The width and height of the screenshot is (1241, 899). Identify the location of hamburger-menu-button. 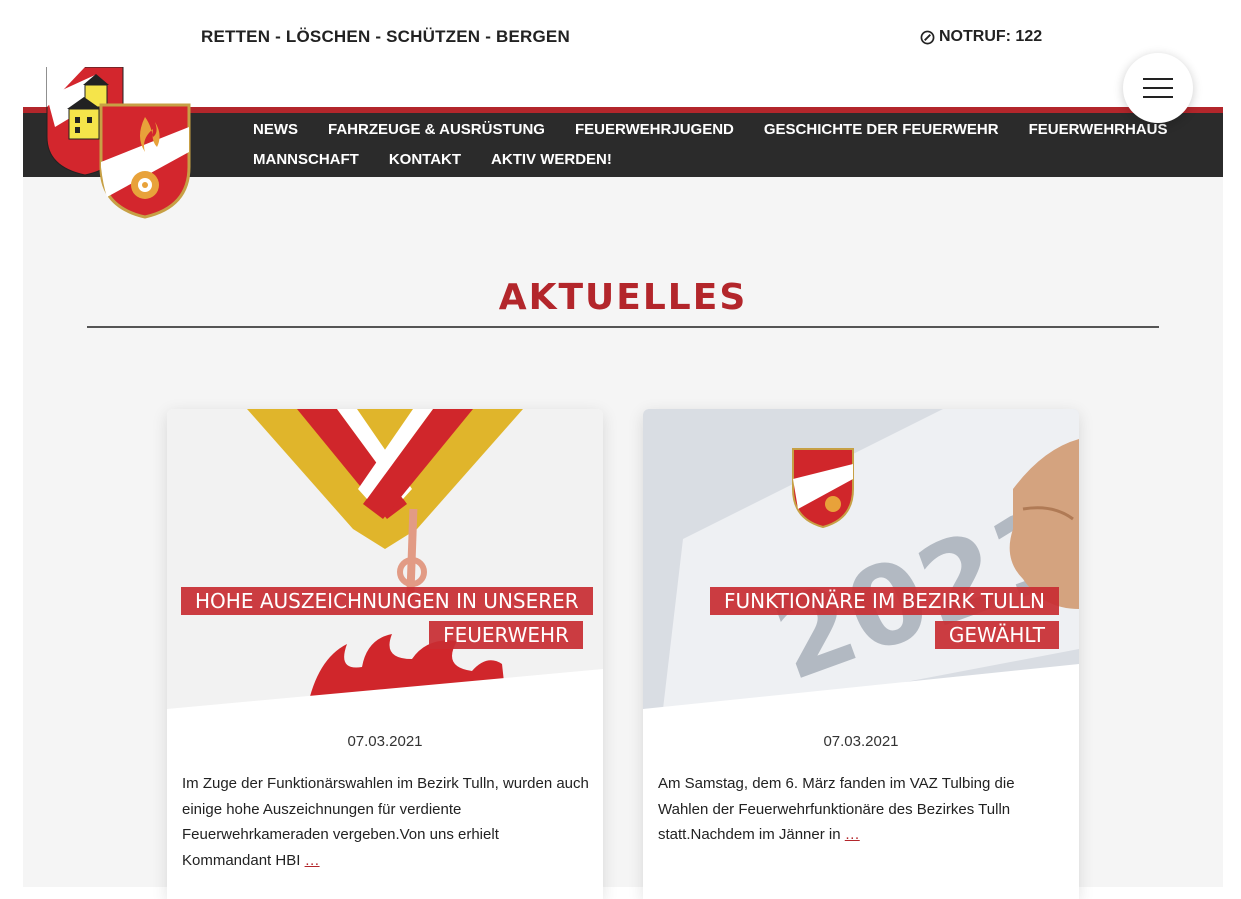
(1158, 88).